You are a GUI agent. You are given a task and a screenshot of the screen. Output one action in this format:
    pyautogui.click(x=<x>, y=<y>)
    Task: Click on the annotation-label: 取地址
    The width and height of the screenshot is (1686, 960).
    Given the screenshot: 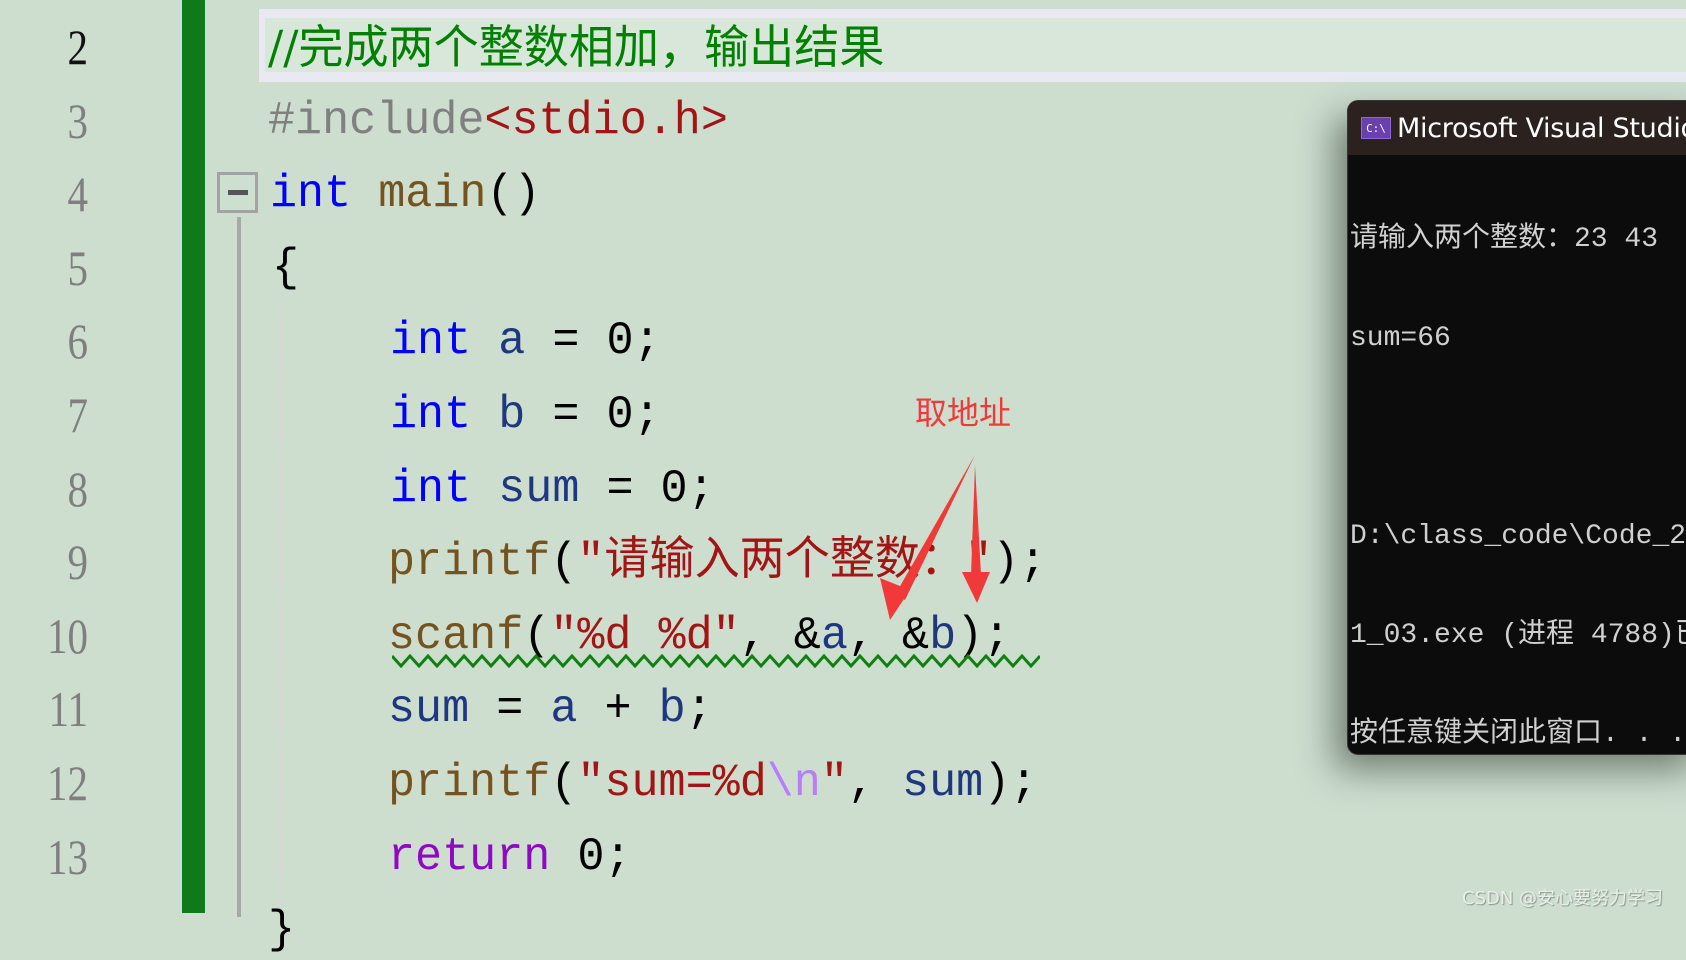 What is the action you would take?
    pyautogui.click(x=963, y=413)
    